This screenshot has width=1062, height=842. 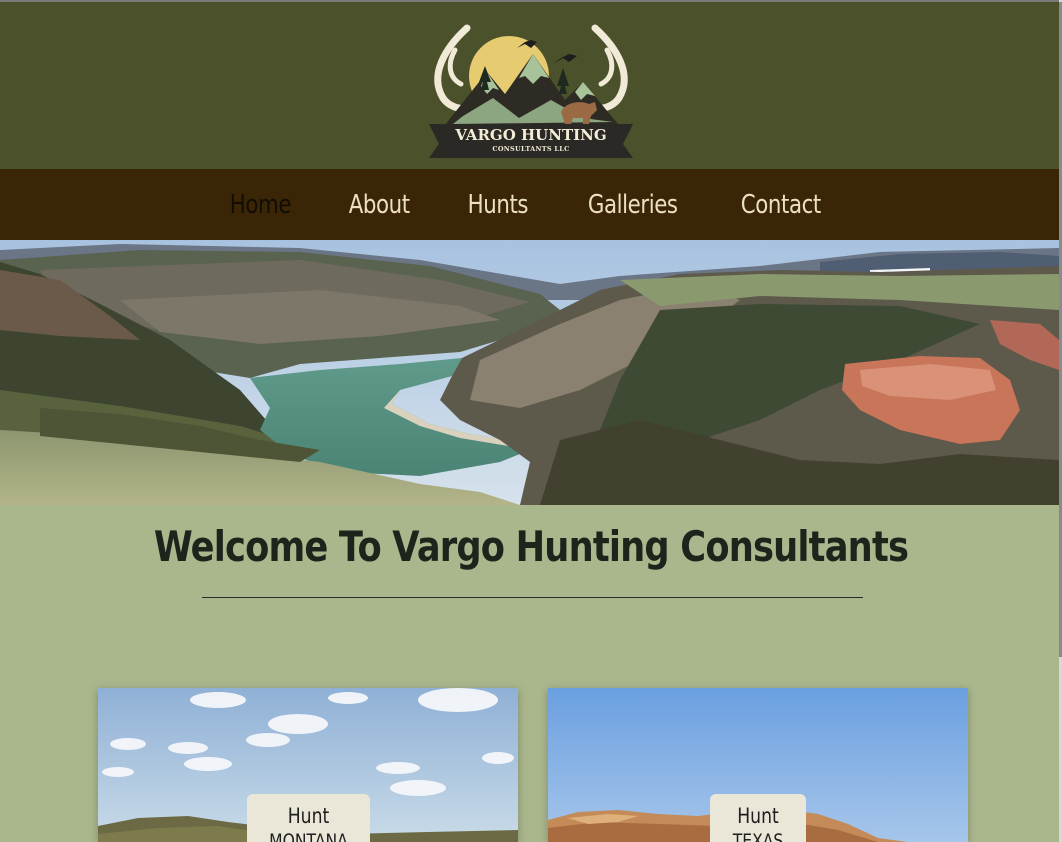 I want to click on hunt-card-texas: Hunt TEXAS, so click(x=758, y=765).